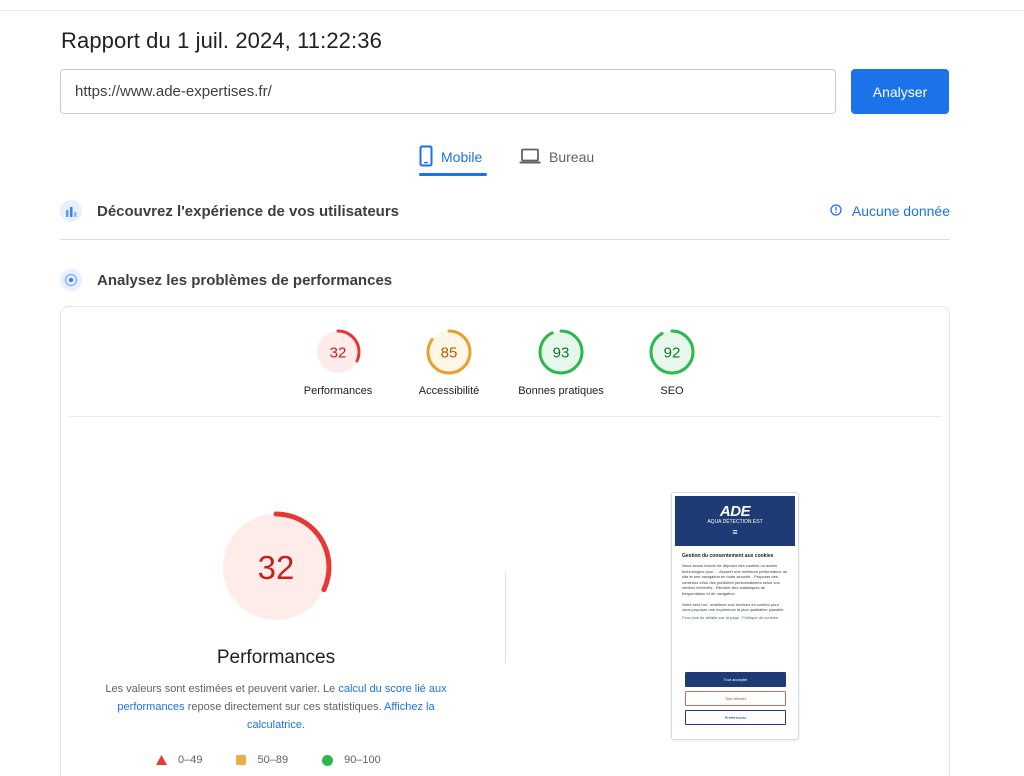 Image resolution: width=1024 pixels, height=776 pixels. Describe the element at coordinates (245, 280) in the screenshot. I see `lab-data-title: Analysez les problèmes de performances` at that location.